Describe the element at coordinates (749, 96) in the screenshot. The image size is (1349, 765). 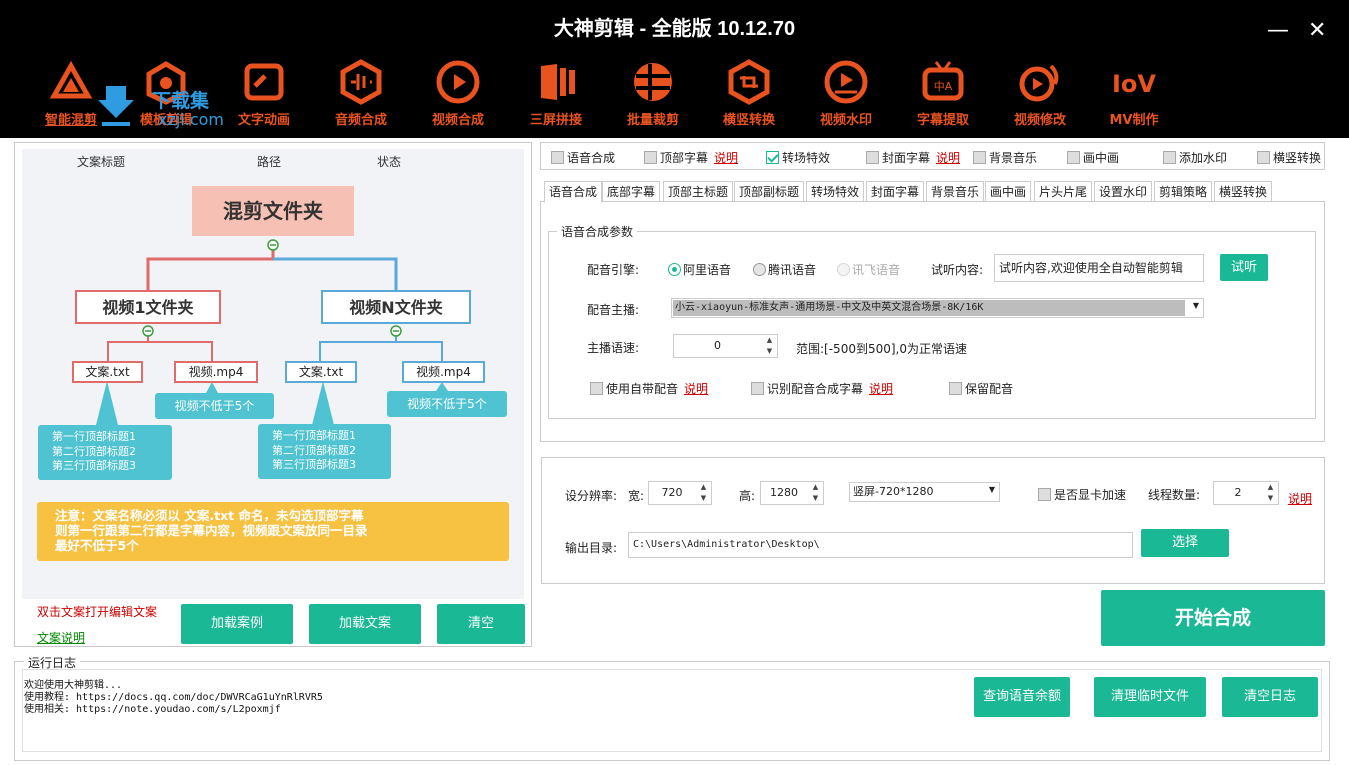
I see `nav-orientation-convert: 横竖转换` at that location.